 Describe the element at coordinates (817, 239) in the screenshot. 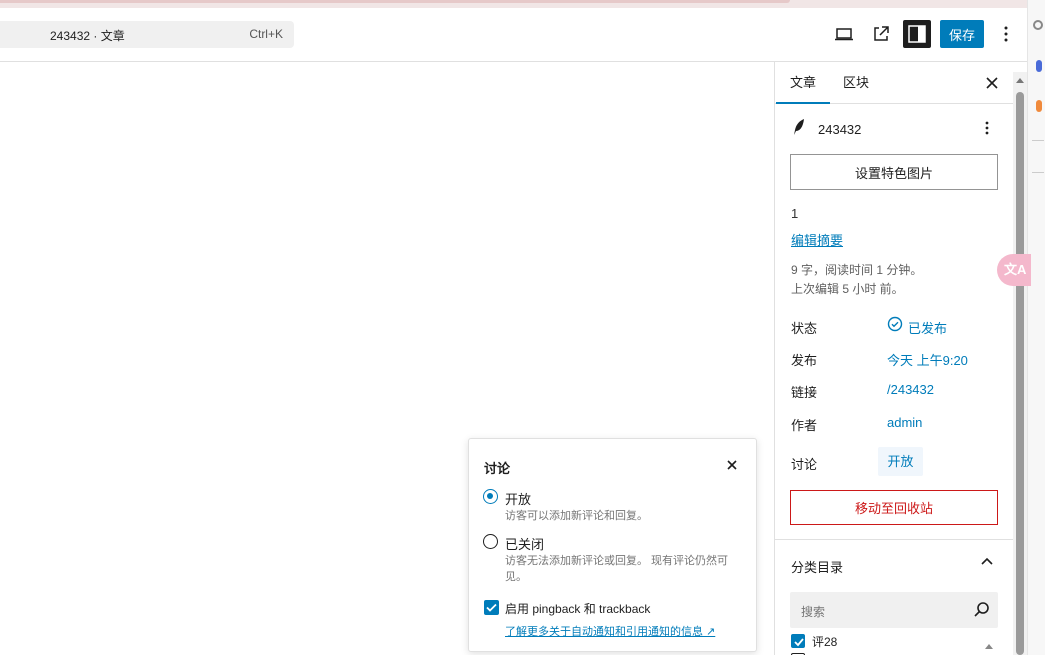

I see `edit-excerpt-link: 编辑摘要` at that location.